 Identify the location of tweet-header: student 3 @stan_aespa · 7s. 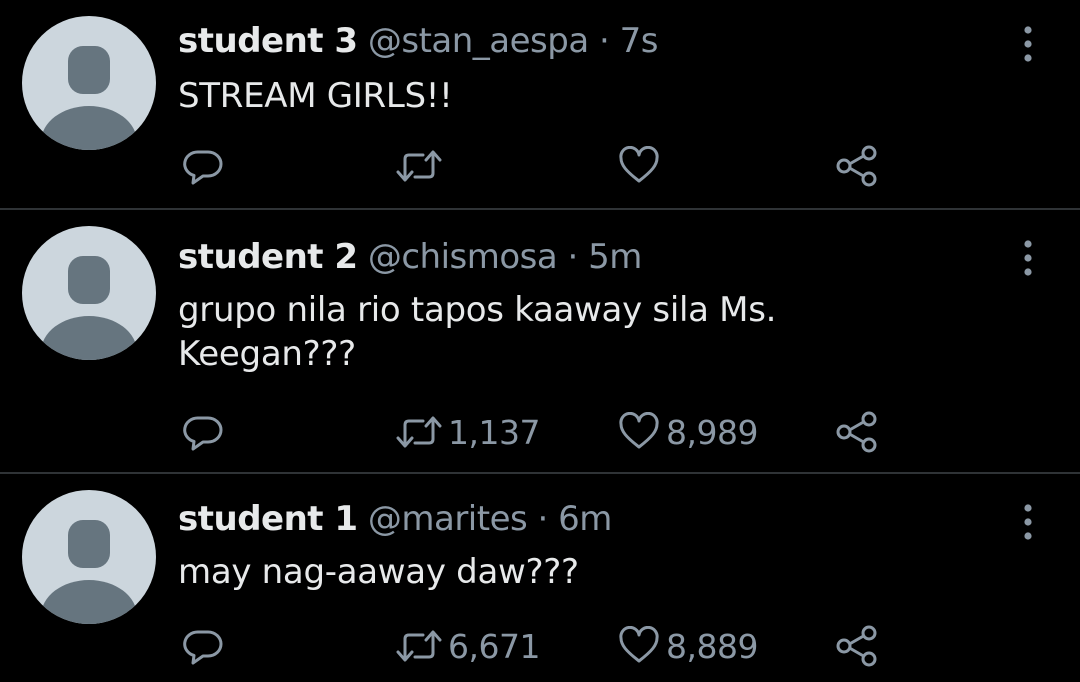
(418, 41).